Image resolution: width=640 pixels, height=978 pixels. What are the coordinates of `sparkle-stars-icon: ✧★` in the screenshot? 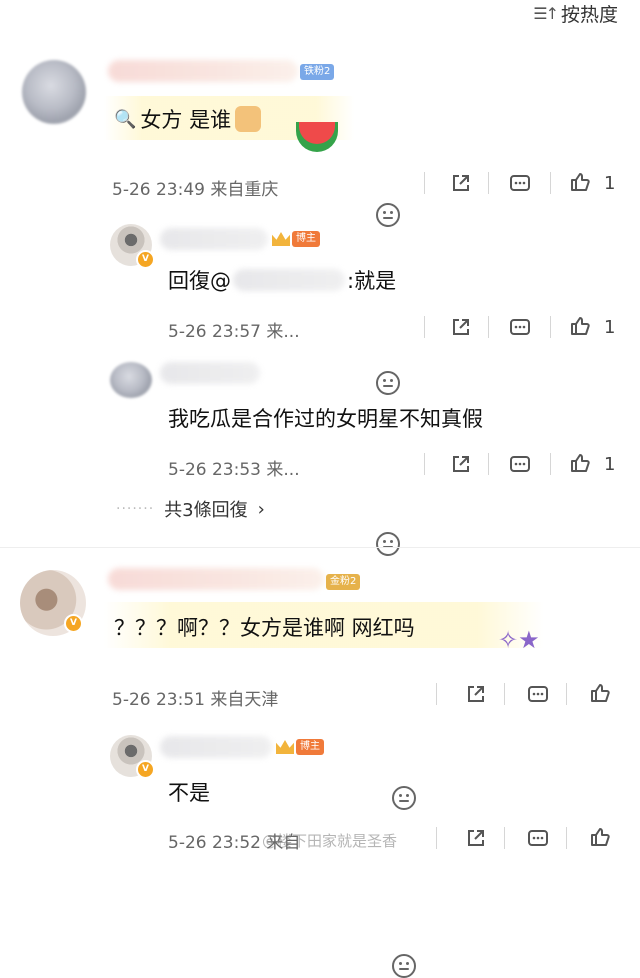 It's located at (519, 640).